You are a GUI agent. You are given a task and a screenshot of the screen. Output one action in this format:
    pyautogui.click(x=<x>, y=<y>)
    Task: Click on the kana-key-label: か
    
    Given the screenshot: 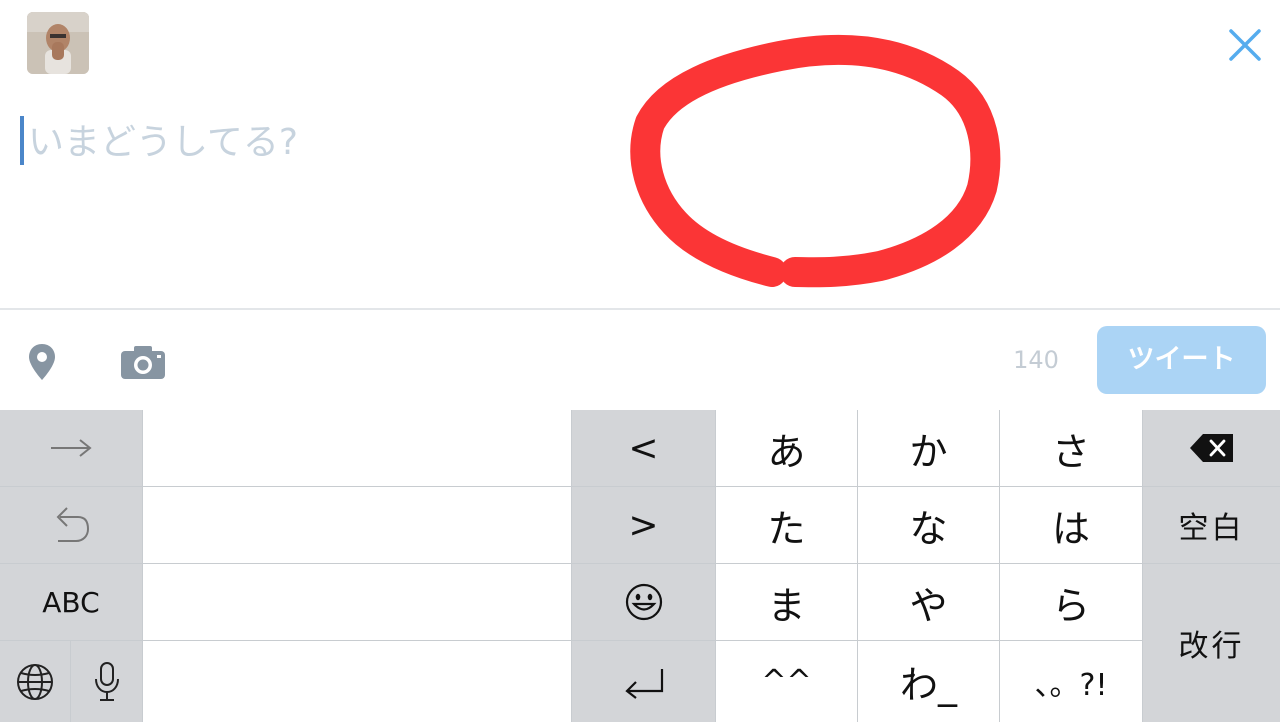 What is the action you would take?
    pyautogui.click(x=928, y=451)
    